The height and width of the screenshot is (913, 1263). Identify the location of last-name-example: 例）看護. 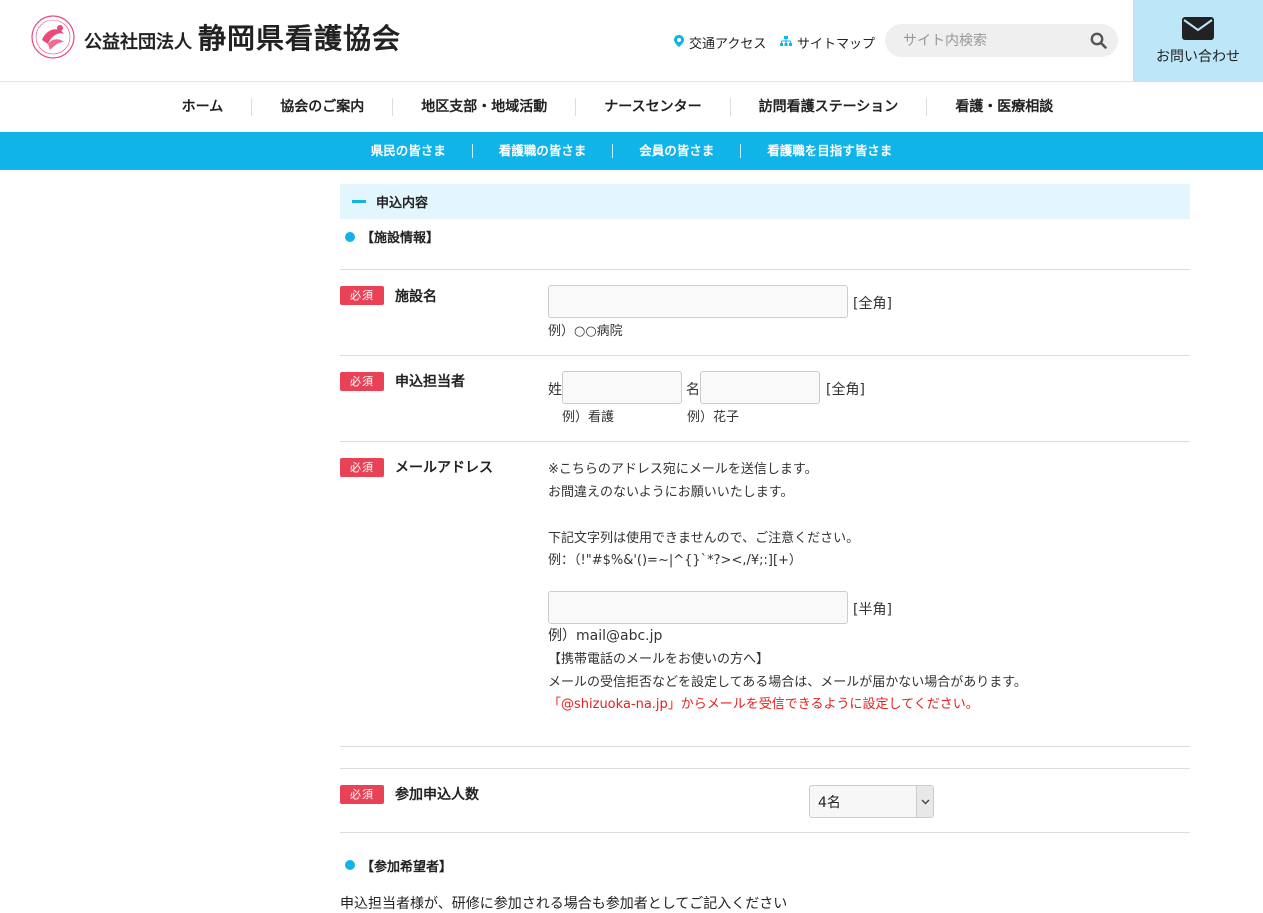
(588, 417).